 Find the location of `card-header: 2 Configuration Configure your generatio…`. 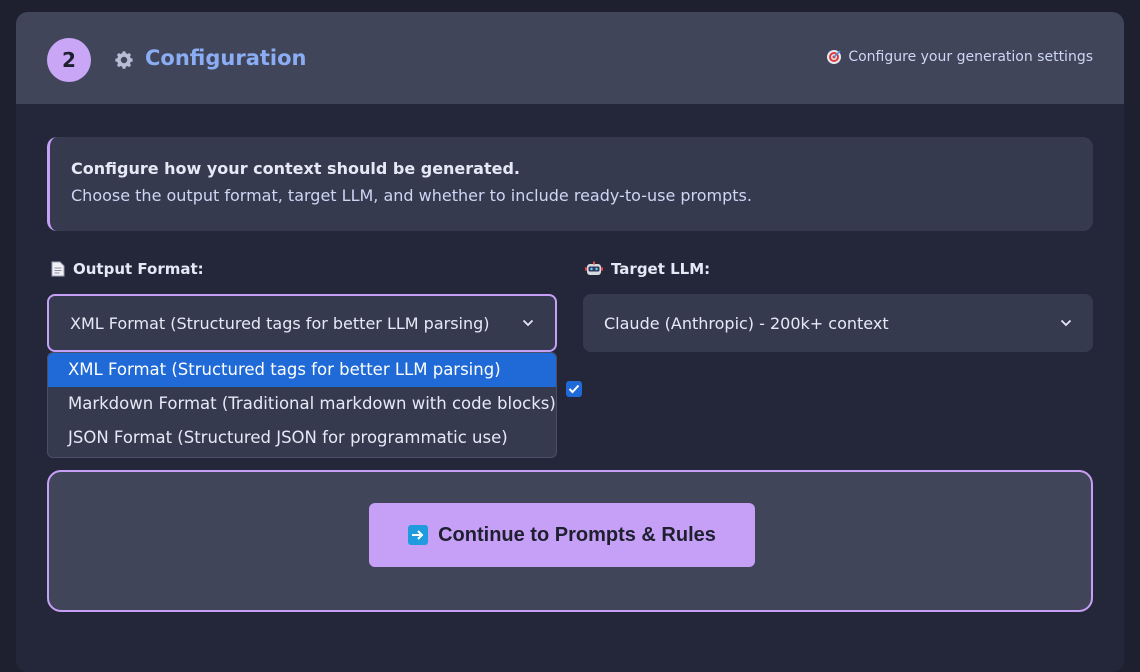

card-header: 2 Configuration Configure your generatio… is located at coordinates (570, 58).